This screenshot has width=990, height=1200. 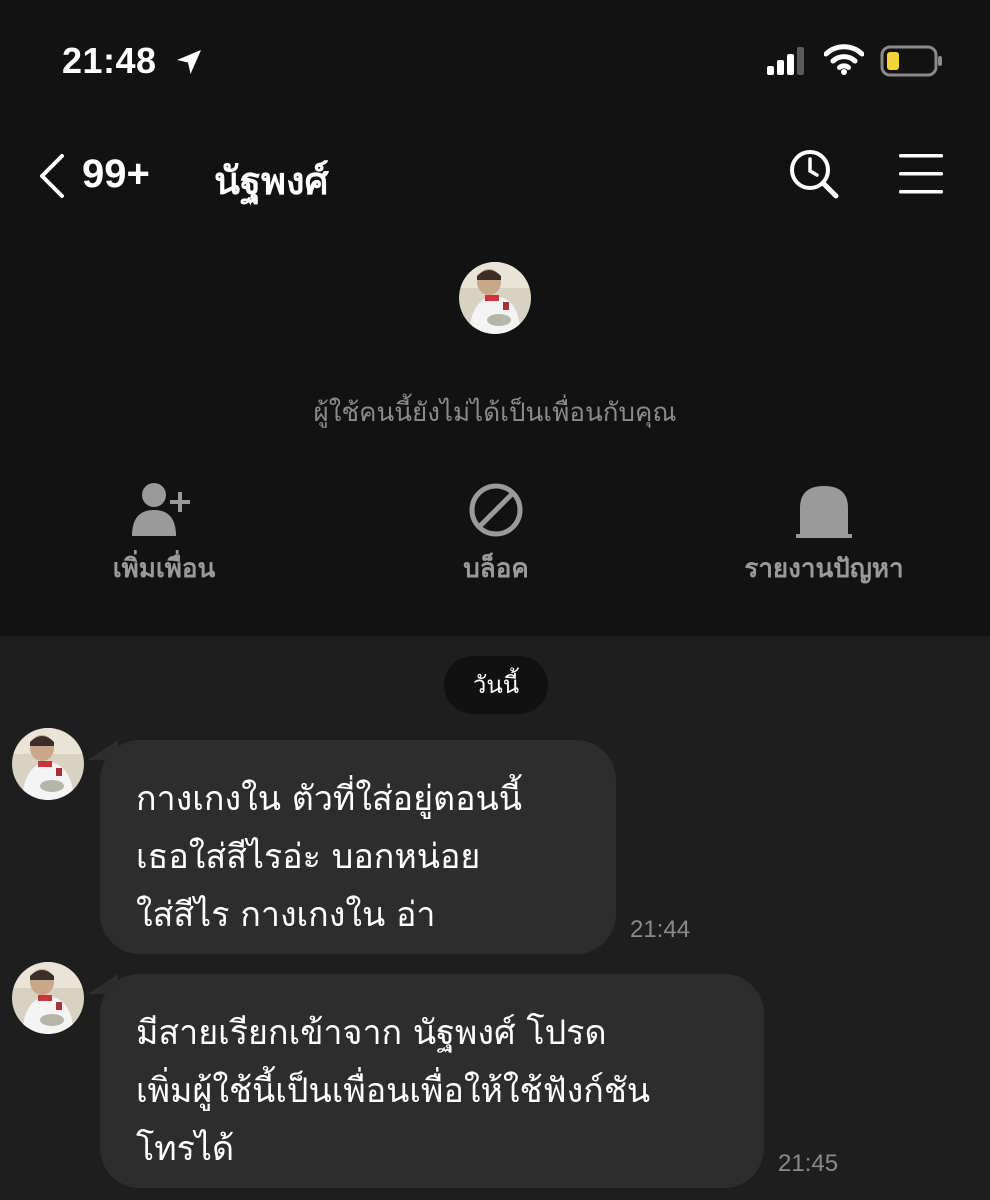 What do you see at coordinates (496, 540) in the screenshot?
I see `block-button: บล็อค` at bounding box center [496, 540].